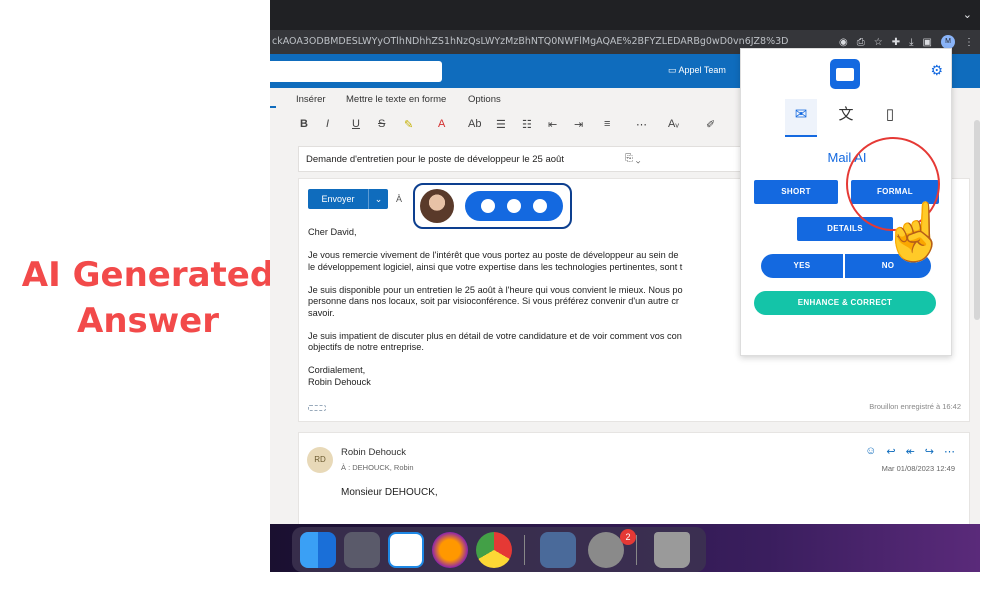 The height and width of the screenshot is (600, 1000). I want to click on chrome-icon, so click(494, 550).